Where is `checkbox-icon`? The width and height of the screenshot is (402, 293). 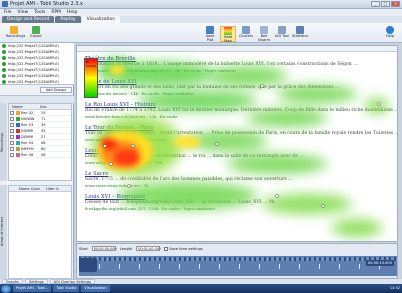
checkbox-icon is located at coordinates (166, 249).